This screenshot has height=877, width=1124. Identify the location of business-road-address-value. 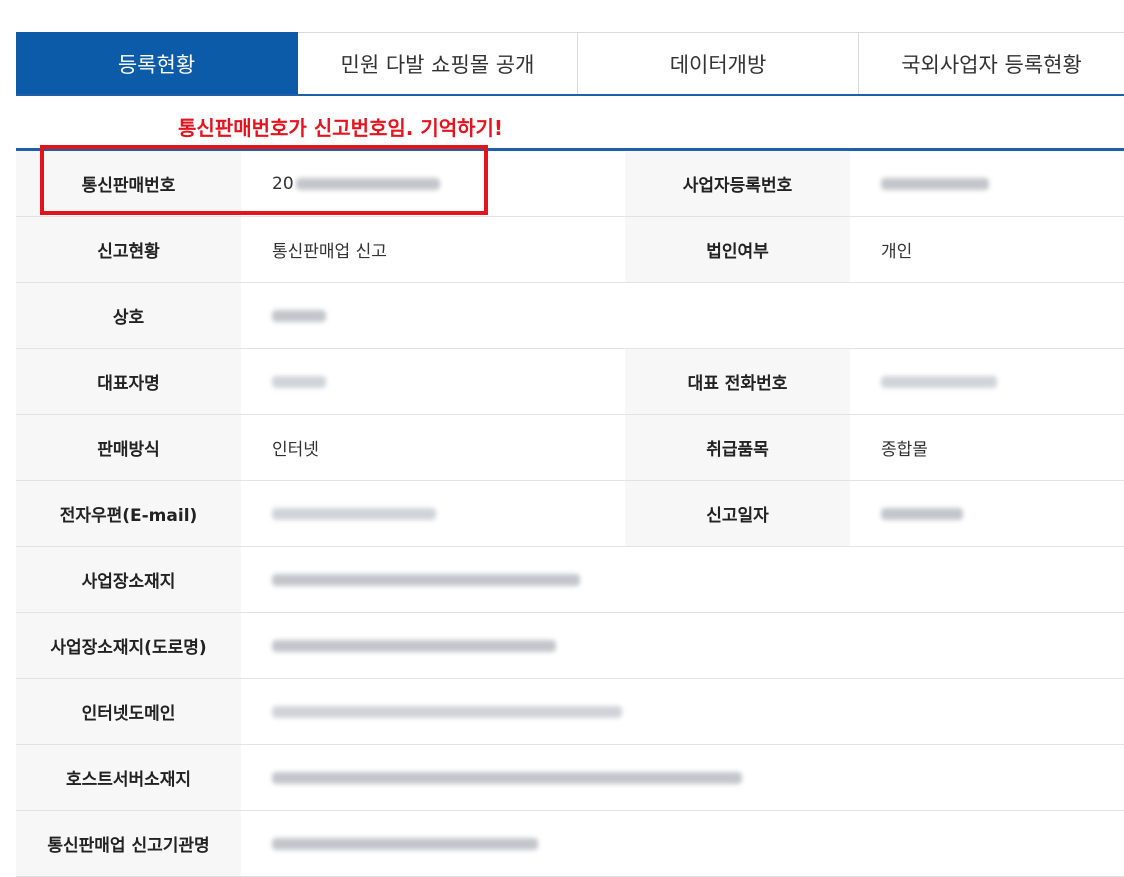
(682, 645).